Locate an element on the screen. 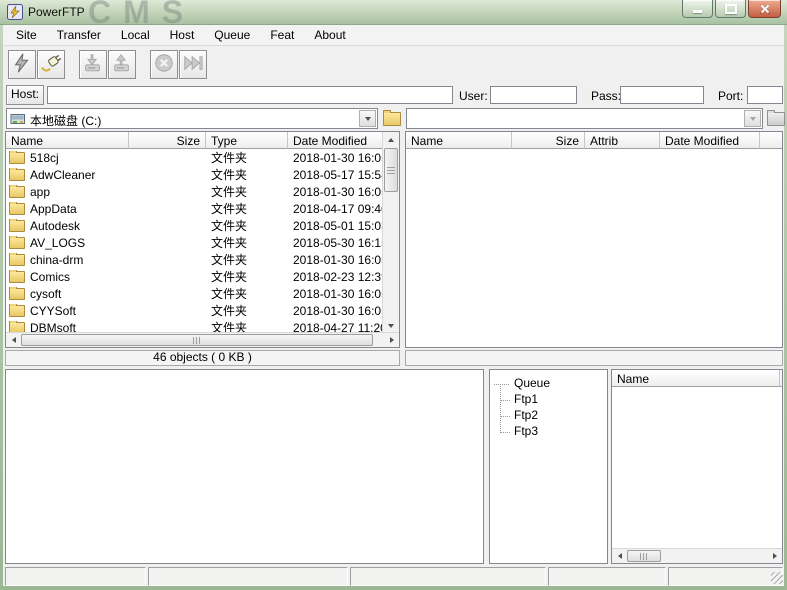  tree-item-label: Queue is located at coordinates (532, 383).